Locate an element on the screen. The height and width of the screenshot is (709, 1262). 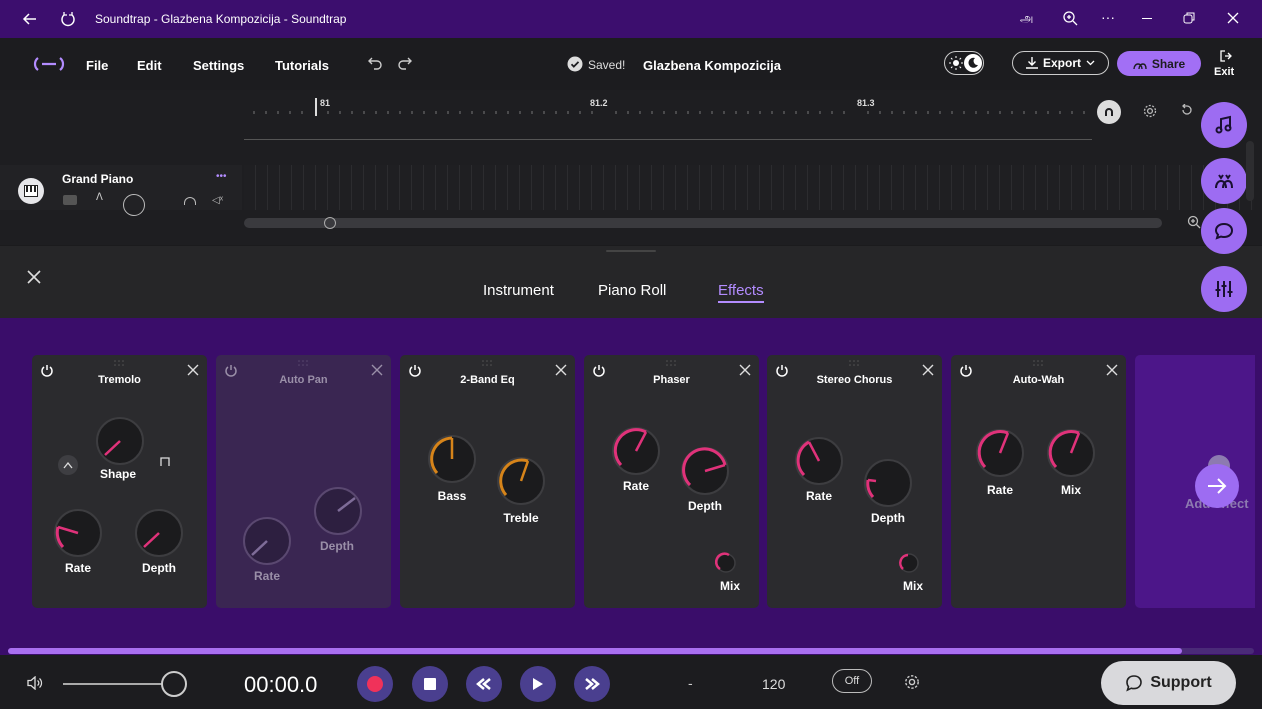
track-volume-knob is located at coordinates (134, 205).